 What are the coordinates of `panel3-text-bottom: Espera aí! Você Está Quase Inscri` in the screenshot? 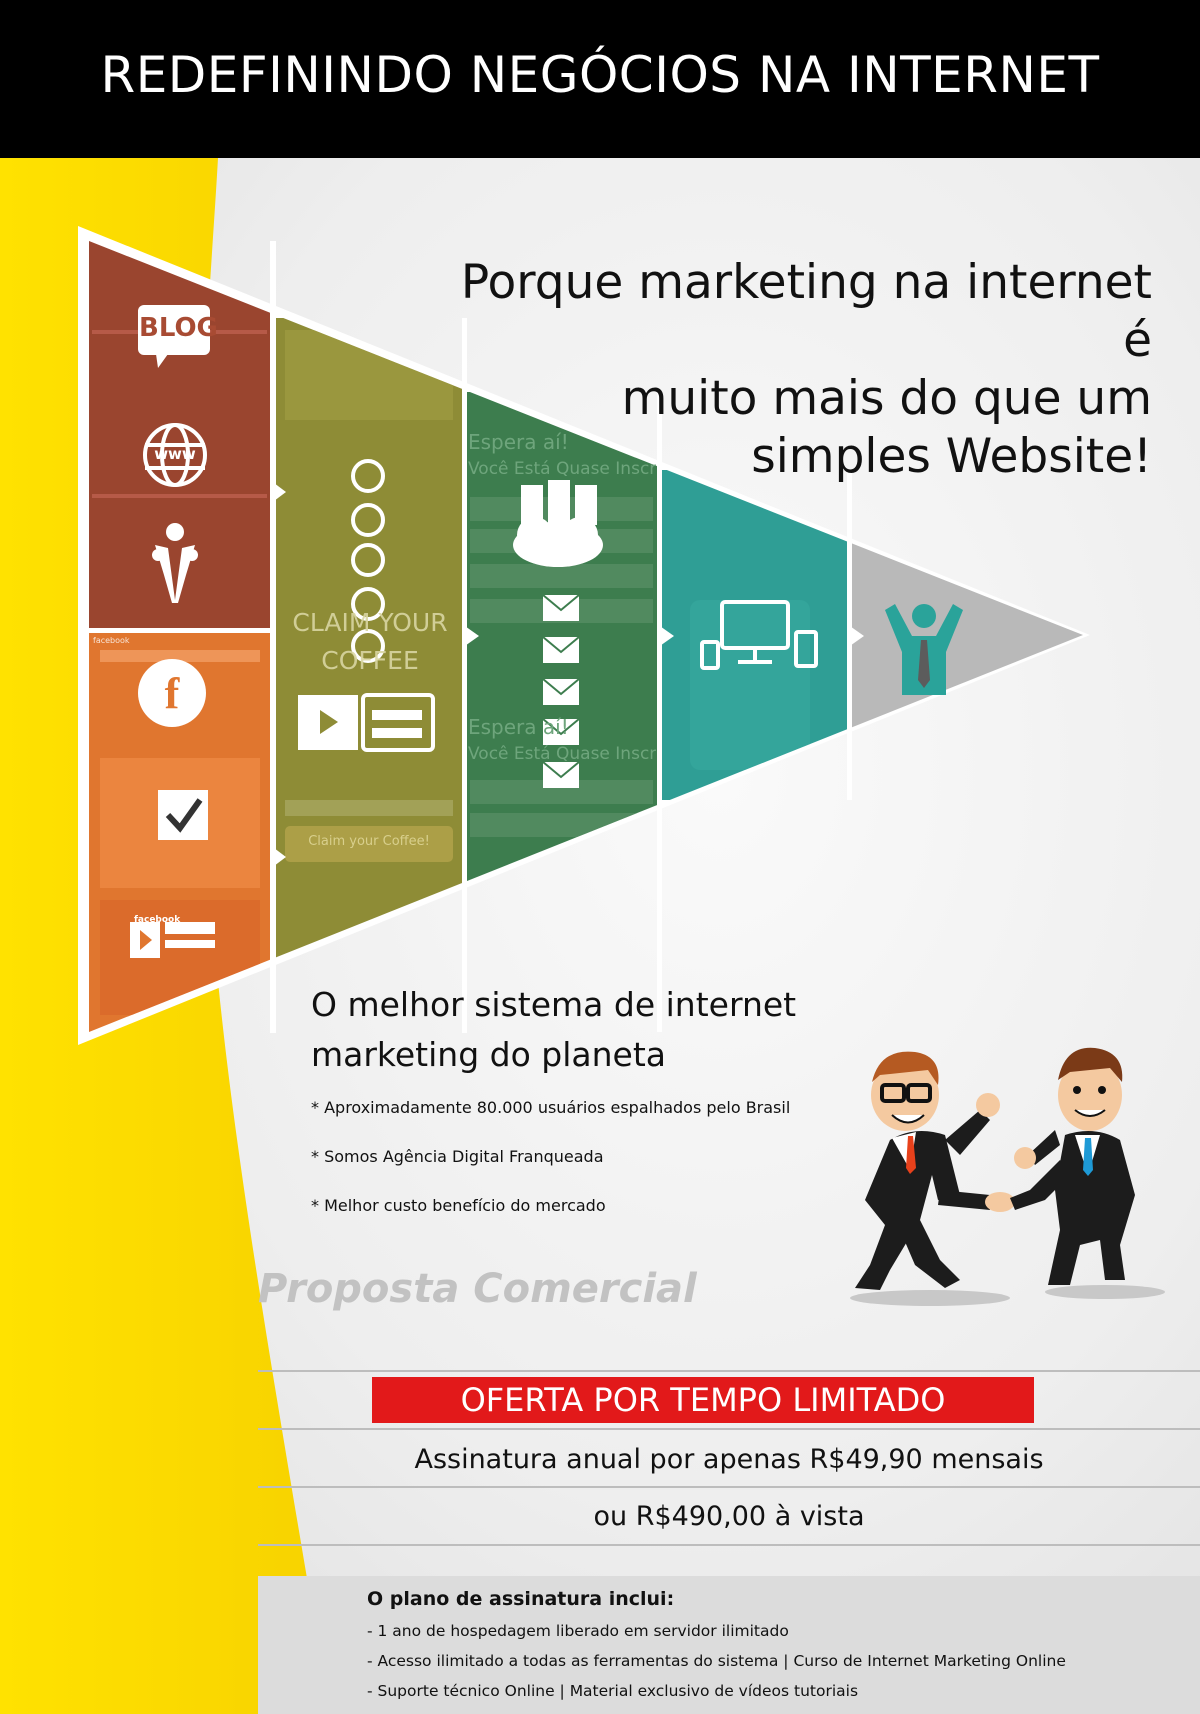 It's located at (562, 741).